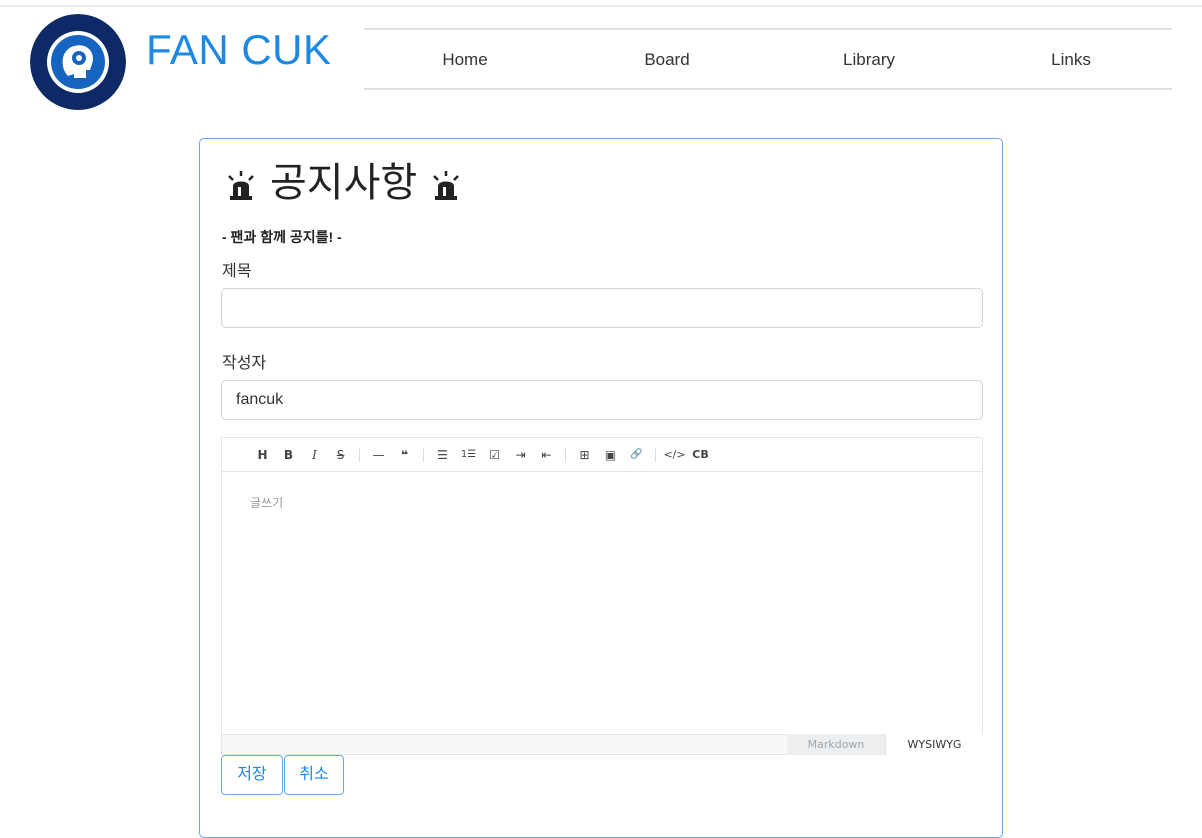 Image resolution: width=1202 pixels, height=838 pixels. What do you see at coordinates (869, 59) in the screenshot?
I see `nav-library: Library` at bounding box center [869, 59].